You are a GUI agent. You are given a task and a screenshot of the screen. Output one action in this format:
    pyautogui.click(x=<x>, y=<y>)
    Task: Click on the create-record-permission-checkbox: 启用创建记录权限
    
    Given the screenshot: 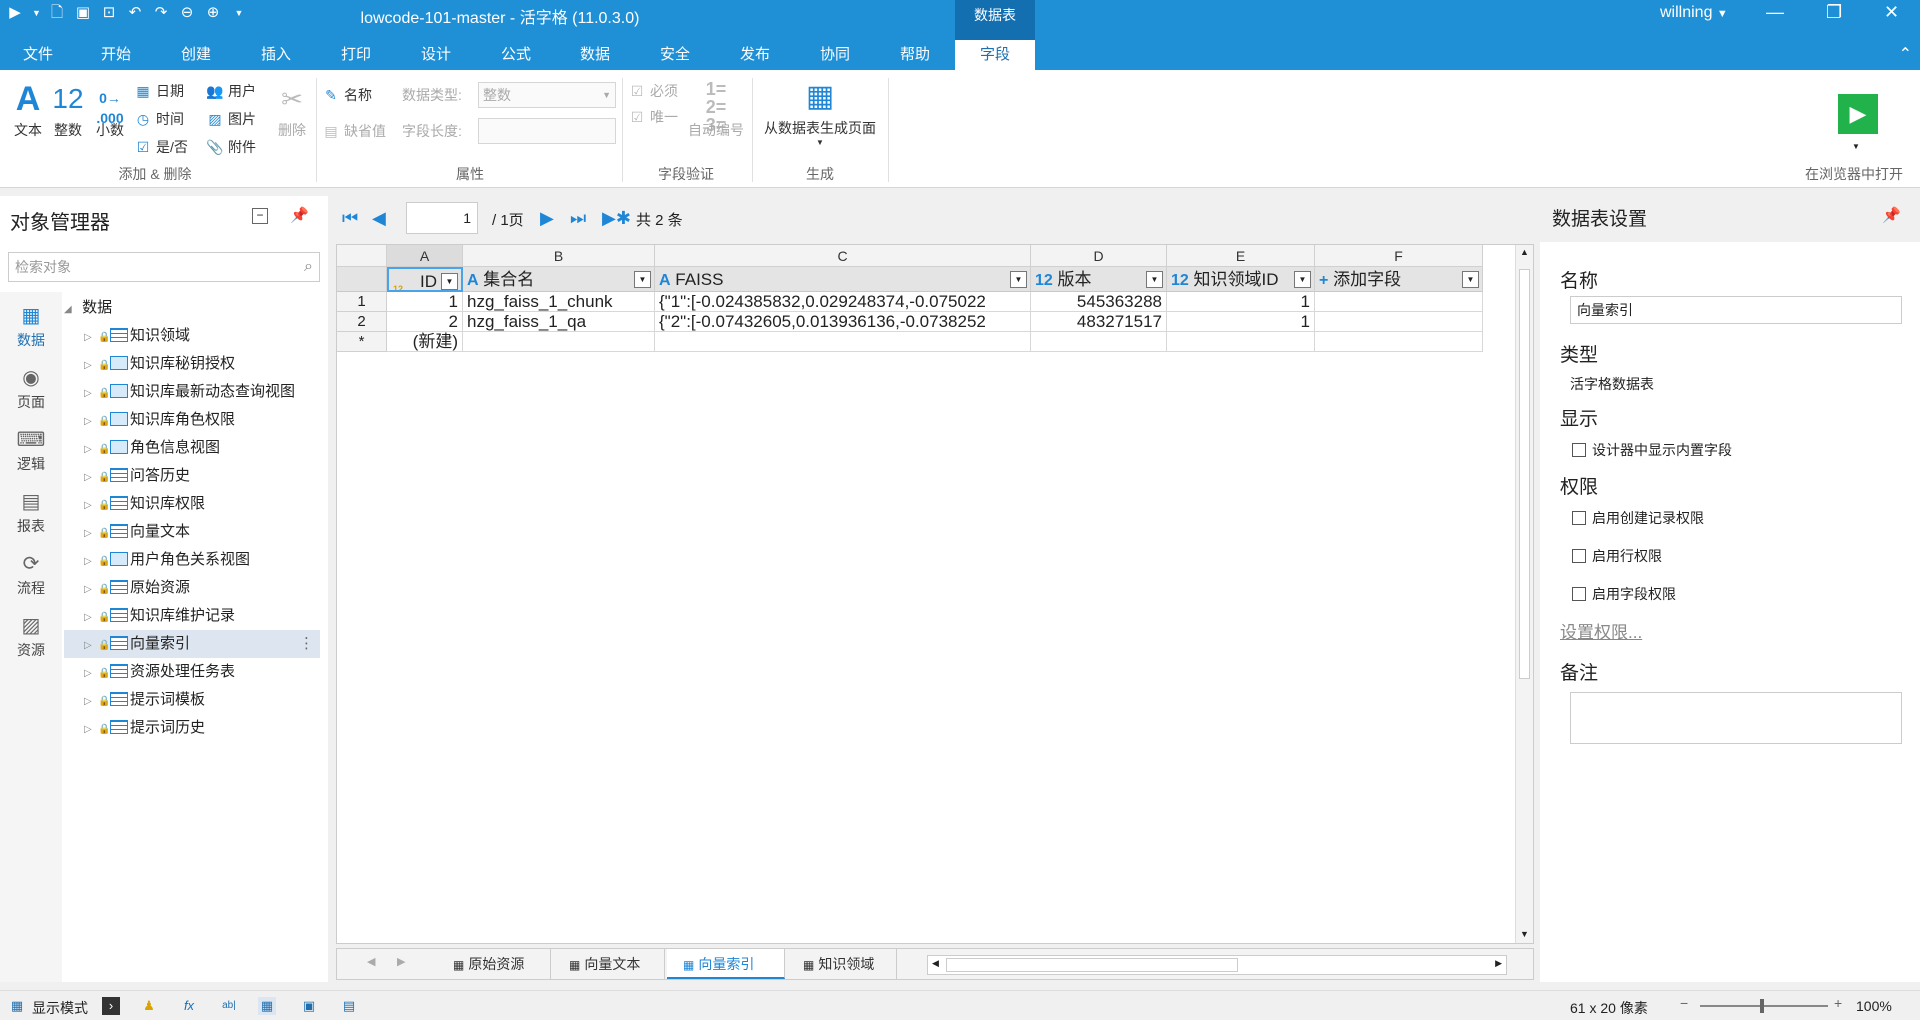 What is the action you would take?
    pyautogui.click(x=1638, y=518)
    